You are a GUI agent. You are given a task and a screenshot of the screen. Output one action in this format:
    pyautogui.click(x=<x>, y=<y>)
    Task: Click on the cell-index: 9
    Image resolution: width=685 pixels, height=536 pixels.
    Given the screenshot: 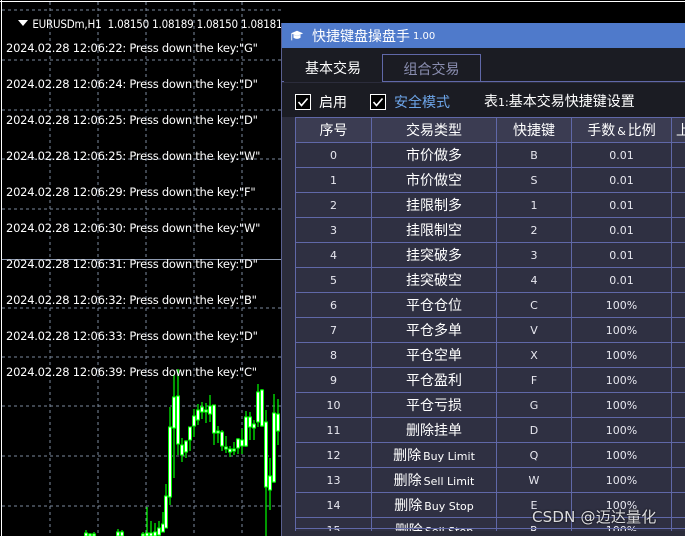 What is the action you would take?
    pyautogui.click(x=333, y=380)
    